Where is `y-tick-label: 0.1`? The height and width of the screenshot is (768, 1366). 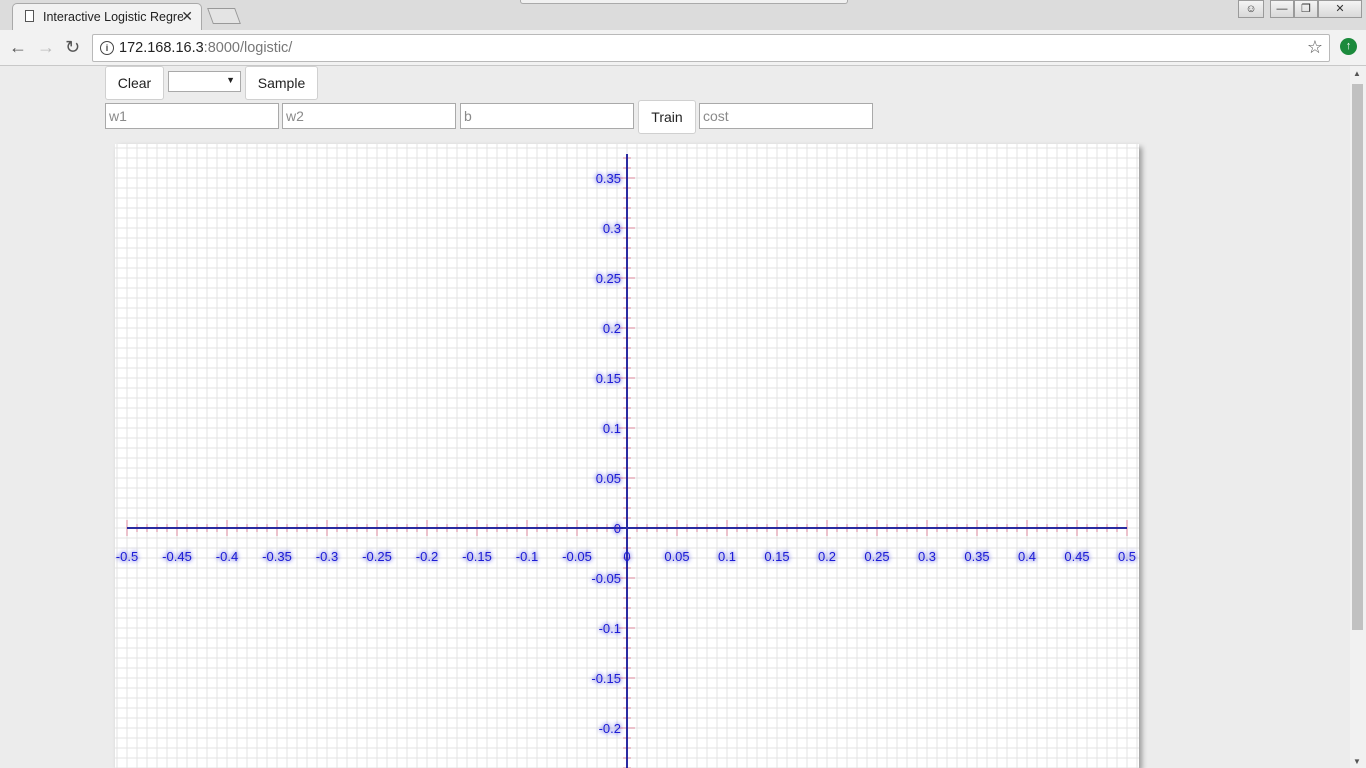
y-tick-label: 0.1 is located at coordinates (612, 428).